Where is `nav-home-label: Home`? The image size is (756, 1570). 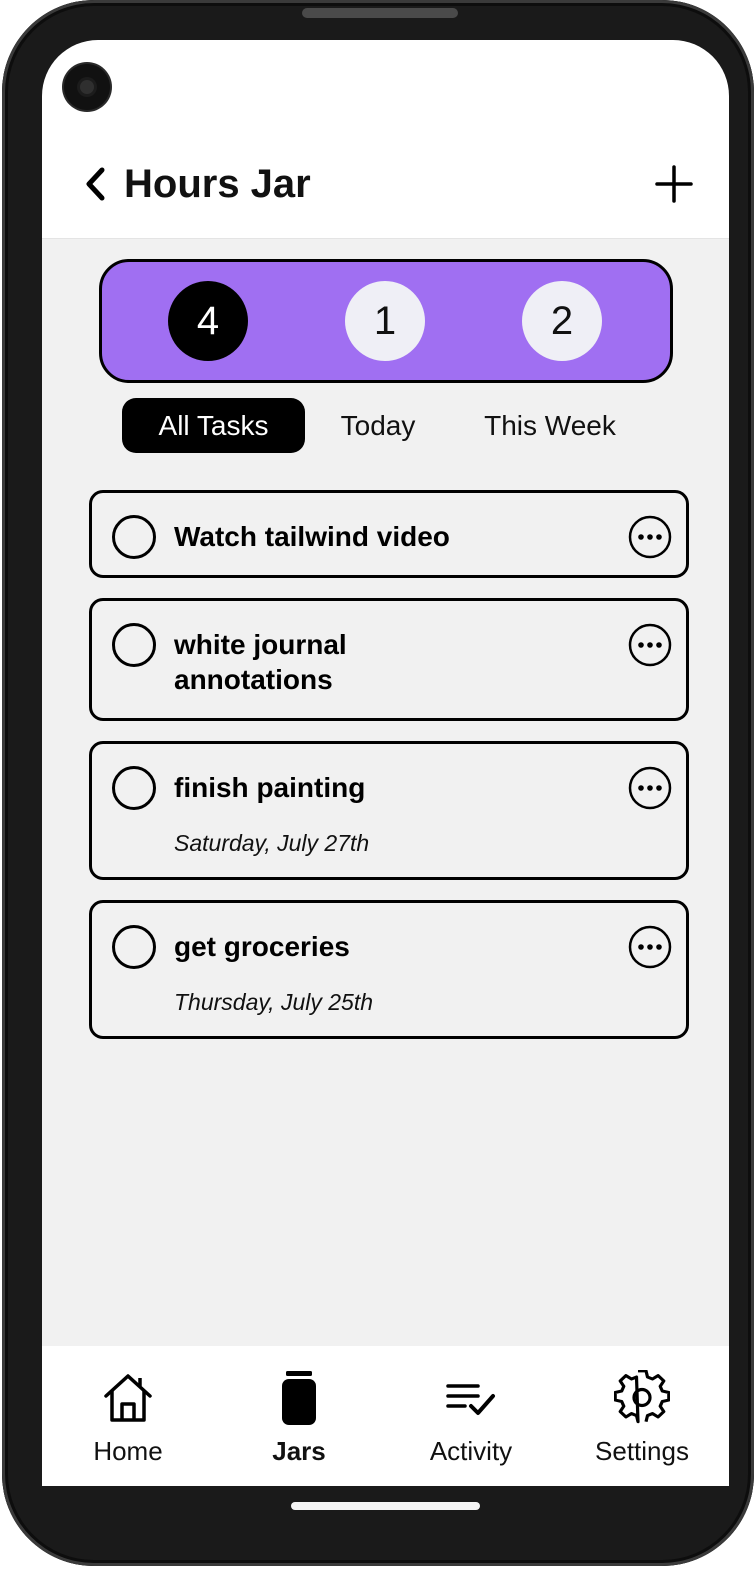
nav-home-label: Home is located at coordinates (128, 1451).